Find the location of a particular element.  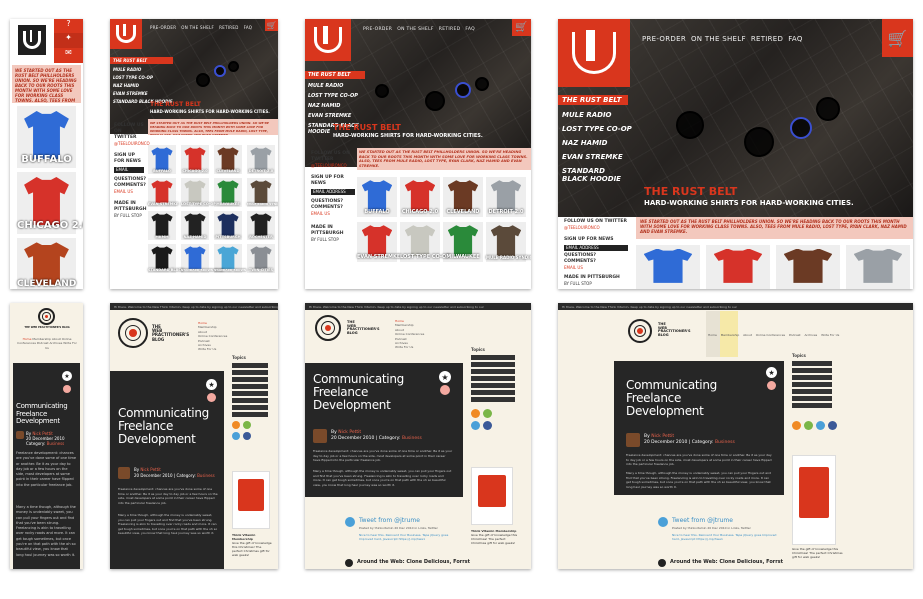

rustbelt-logo-mark is located at coordinates (32, 40).